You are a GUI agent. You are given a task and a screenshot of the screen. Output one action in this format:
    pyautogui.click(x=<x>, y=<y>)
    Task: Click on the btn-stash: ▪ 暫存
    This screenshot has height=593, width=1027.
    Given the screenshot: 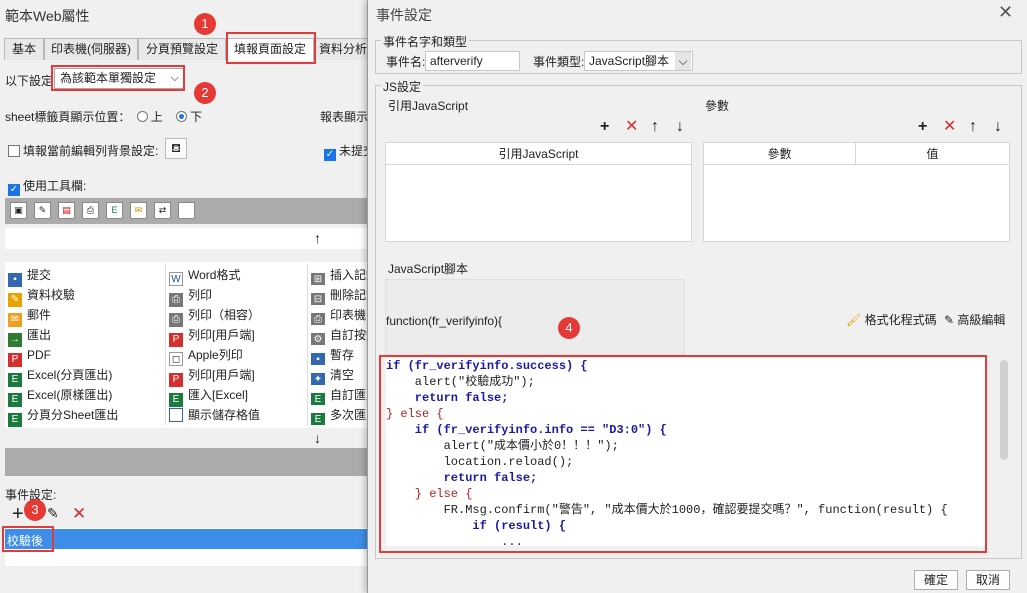 What is the action you would take?
    pyautogui.click(x=341, y=355)
    